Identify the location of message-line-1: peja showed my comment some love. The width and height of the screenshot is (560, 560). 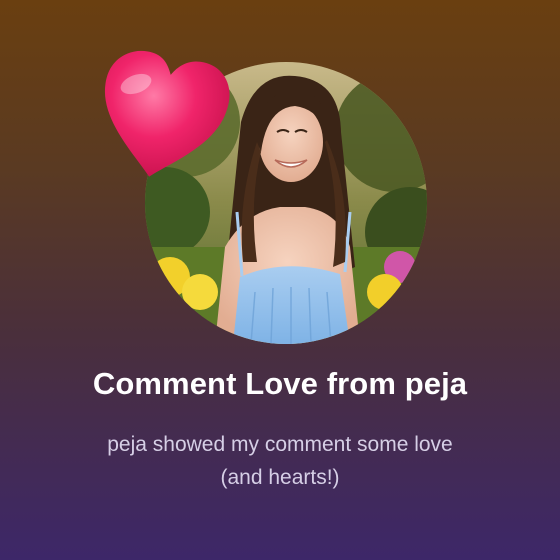
(280, 444).